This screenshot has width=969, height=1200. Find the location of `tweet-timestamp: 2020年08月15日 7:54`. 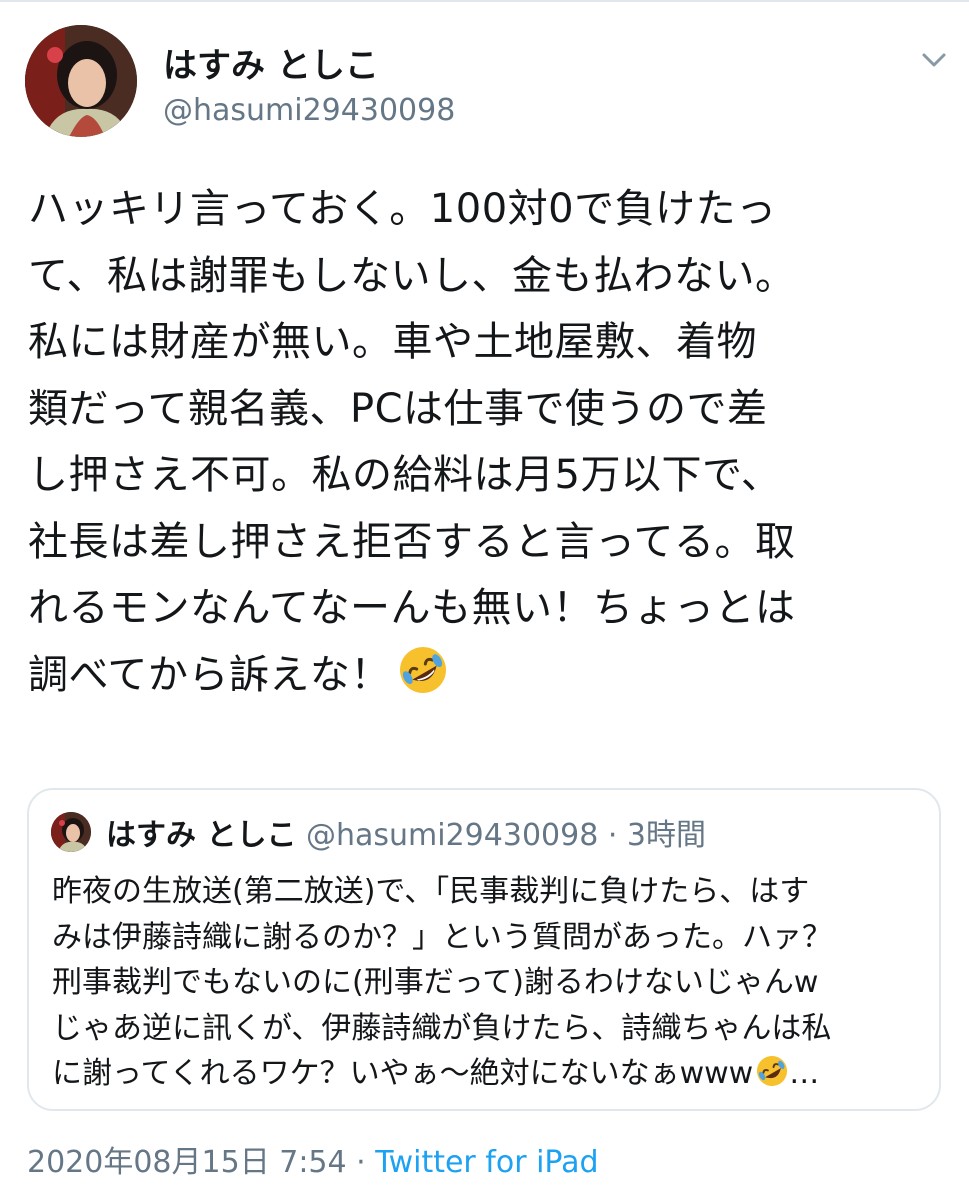

tweet-timestamp: 2020年08月15日 7:54 is located at coordinates (187, 1162).